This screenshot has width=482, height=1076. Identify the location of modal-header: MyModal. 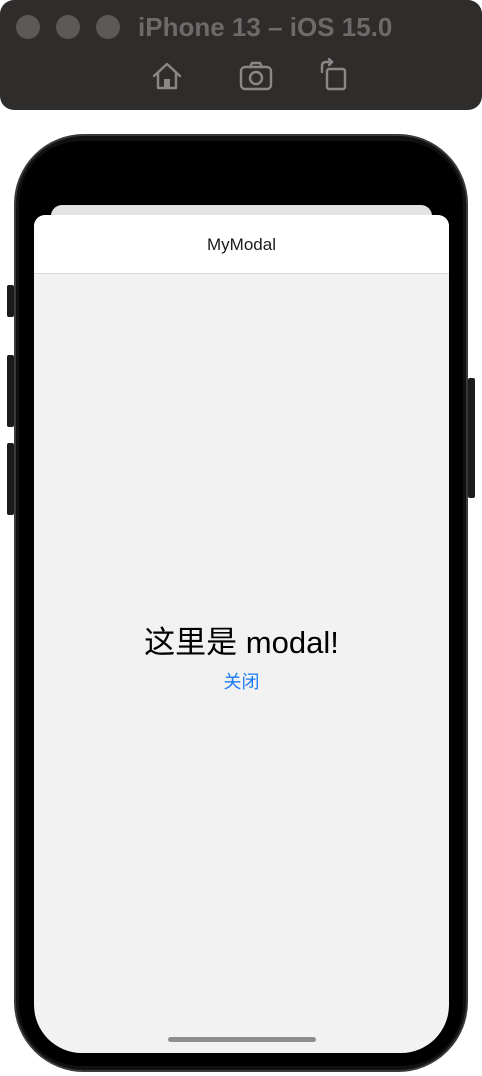
(241, 244).